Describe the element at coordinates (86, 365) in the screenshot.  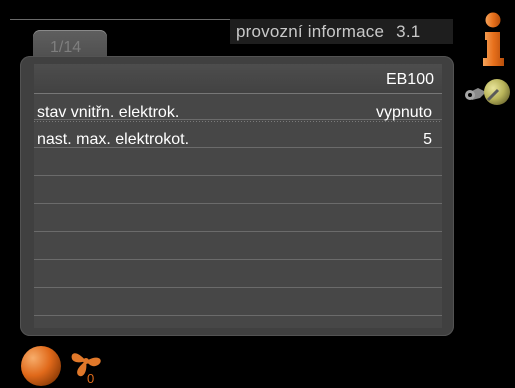
I see `fan-icon` at that location.